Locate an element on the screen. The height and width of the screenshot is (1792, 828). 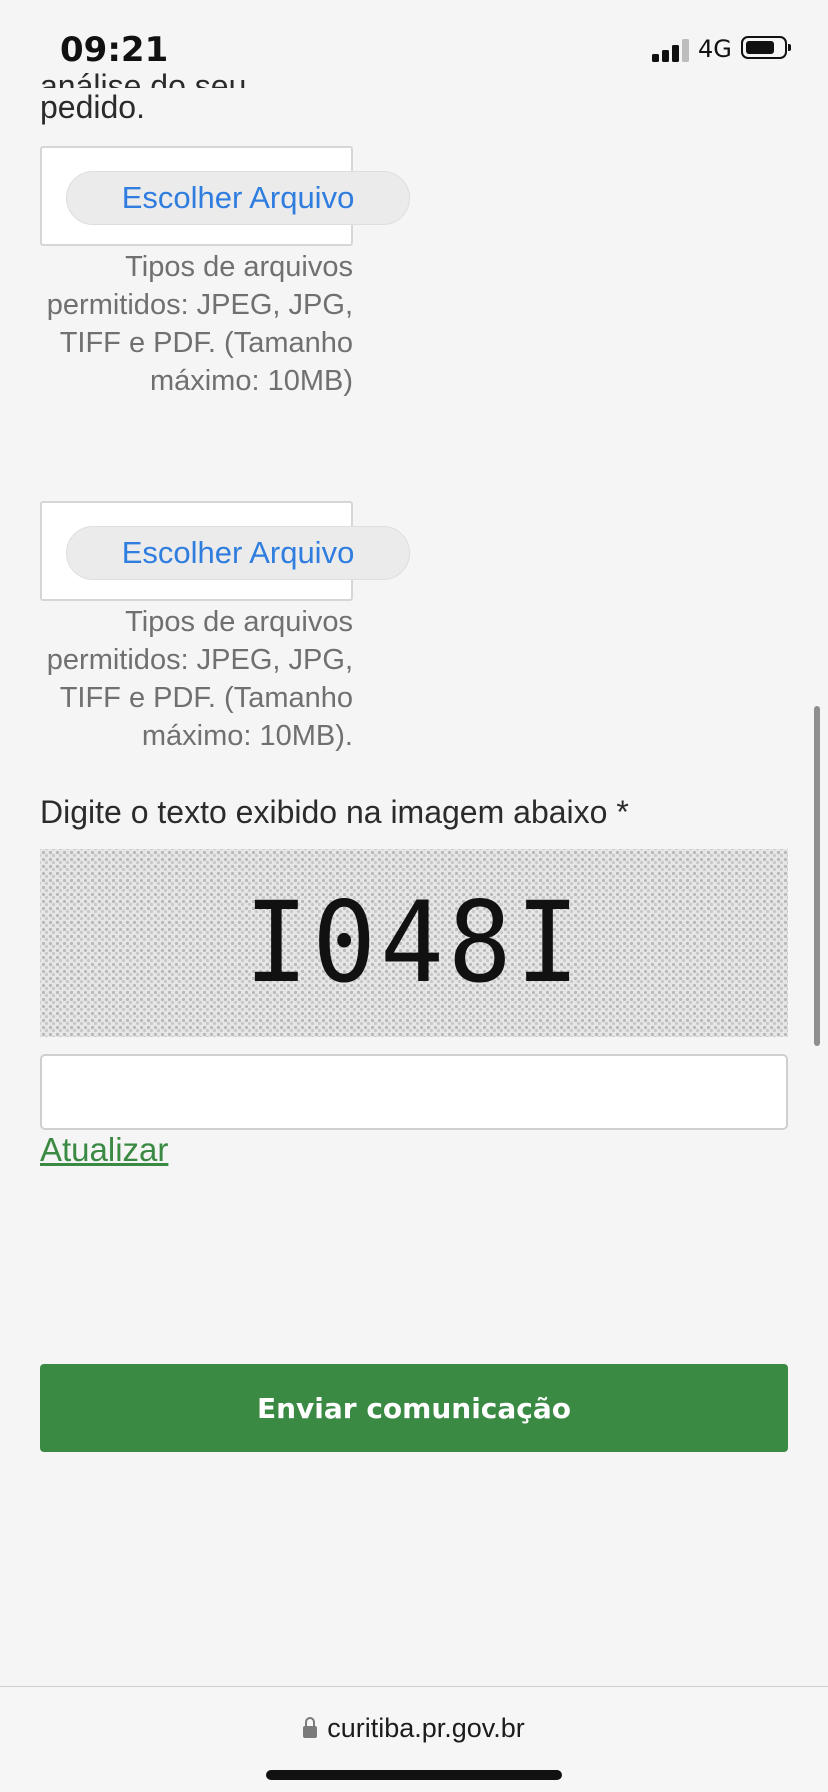
choose-file-button-1: Escolher Arquivo is located at coordinates (238, 198).